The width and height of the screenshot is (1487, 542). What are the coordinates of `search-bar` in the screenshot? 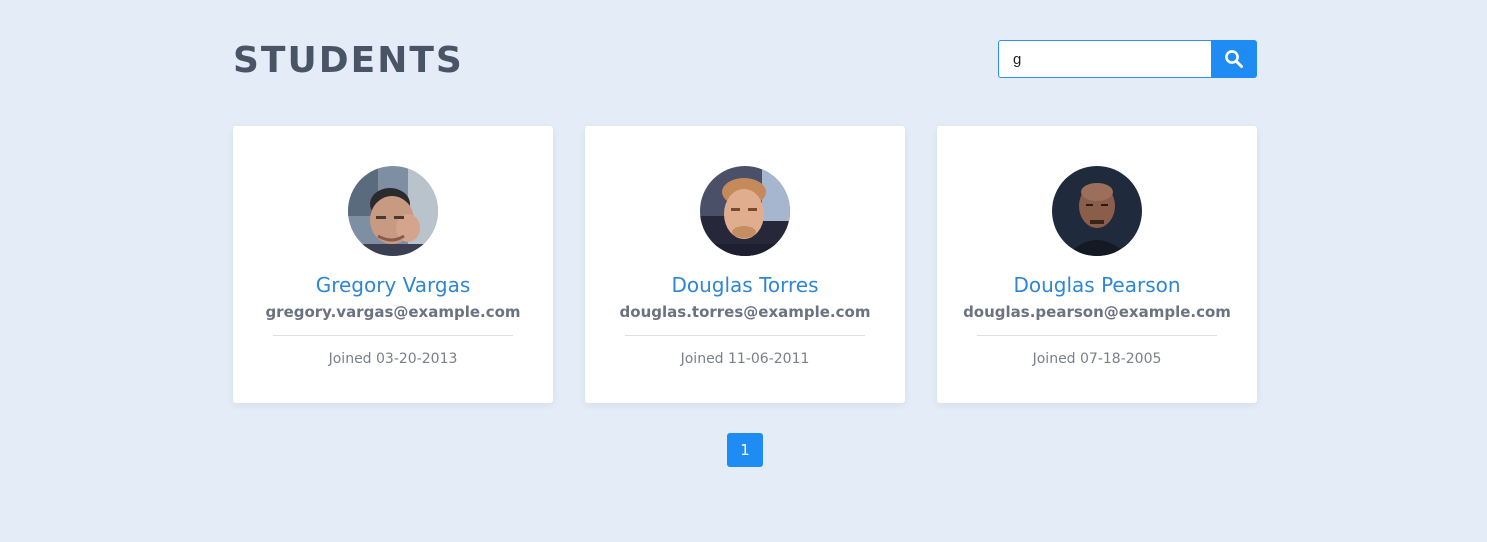 It's located at (1127, 59).